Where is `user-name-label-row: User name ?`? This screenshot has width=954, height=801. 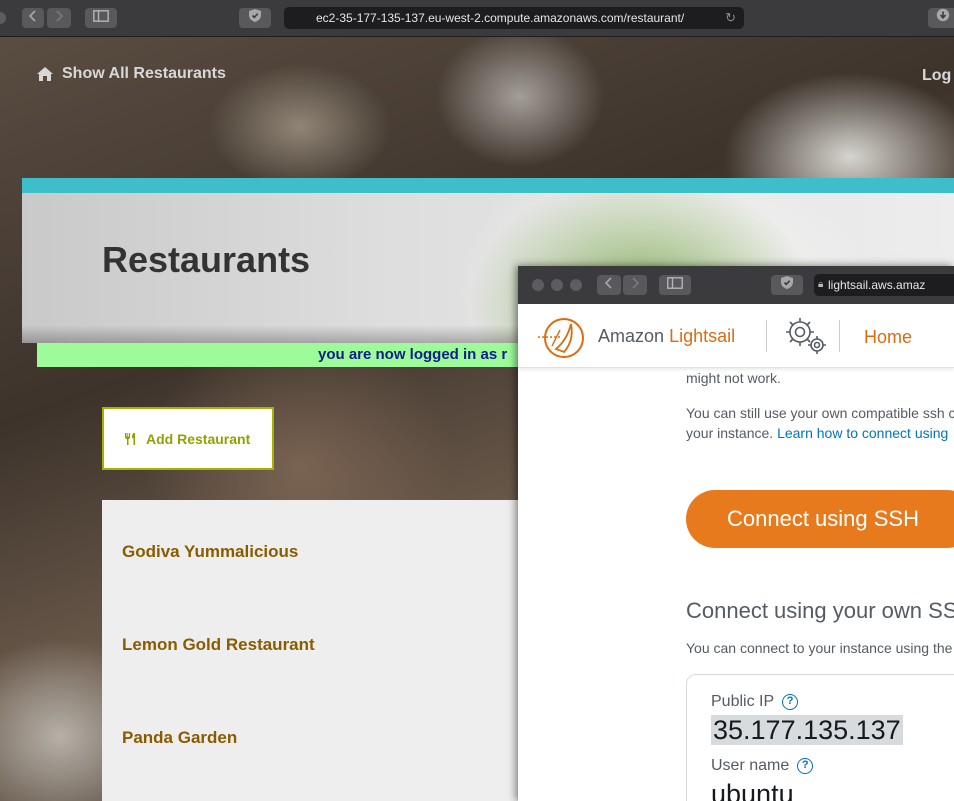
user-name-label-row: User name ? is located at coordinates (762, 766).